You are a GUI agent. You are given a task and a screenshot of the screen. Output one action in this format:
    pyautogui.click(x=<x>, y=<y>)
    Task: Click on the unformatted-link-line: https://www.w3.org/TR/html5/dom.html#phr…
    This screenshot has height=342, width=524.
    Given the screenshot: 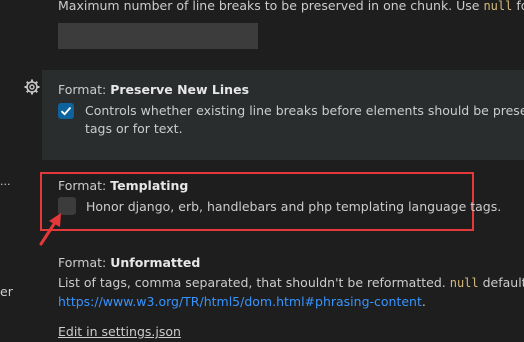 What is the action you would take?
    pyautogui.click(x=242, y=301)
    